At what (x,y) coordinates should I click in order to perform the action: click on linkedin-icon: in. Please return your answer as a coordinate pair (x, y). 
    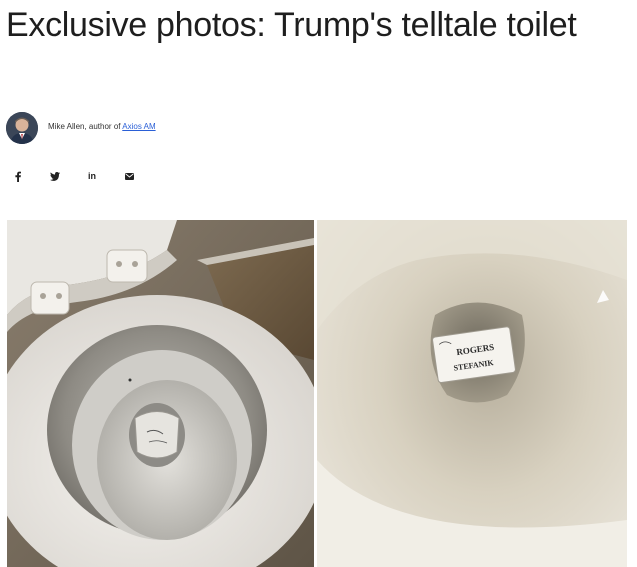
    Looking at the image, I should click on (92, 176).